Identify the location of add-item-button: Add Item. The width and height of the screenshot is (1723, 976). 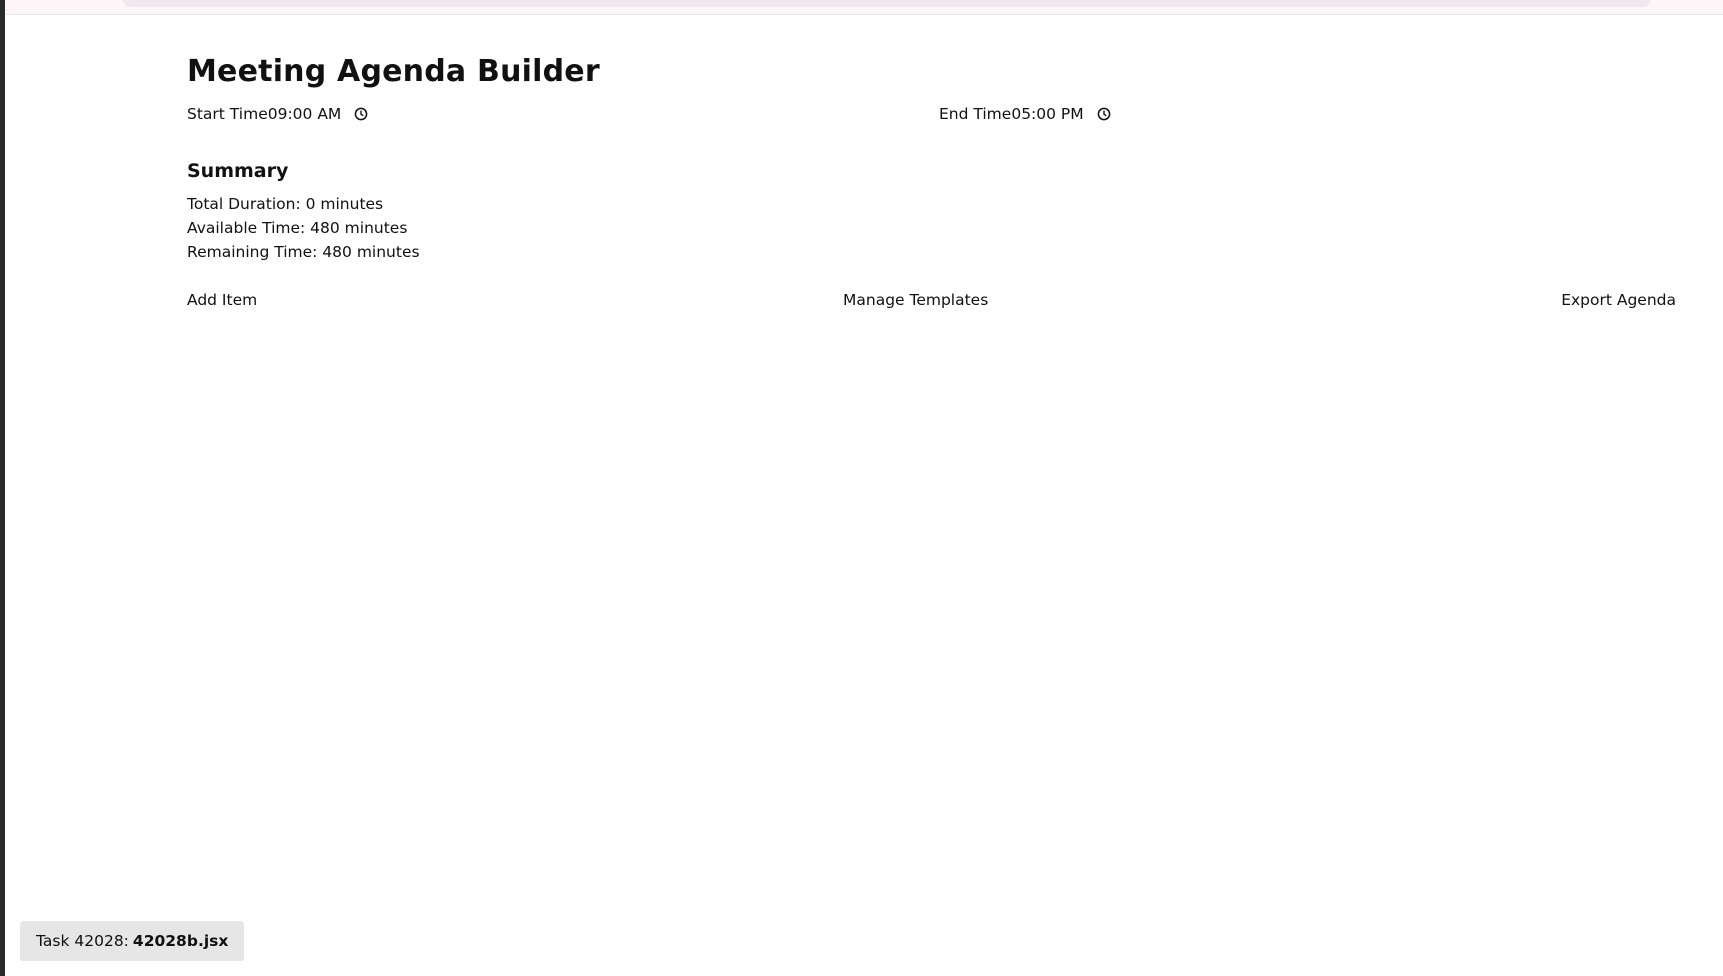
(222, 300).